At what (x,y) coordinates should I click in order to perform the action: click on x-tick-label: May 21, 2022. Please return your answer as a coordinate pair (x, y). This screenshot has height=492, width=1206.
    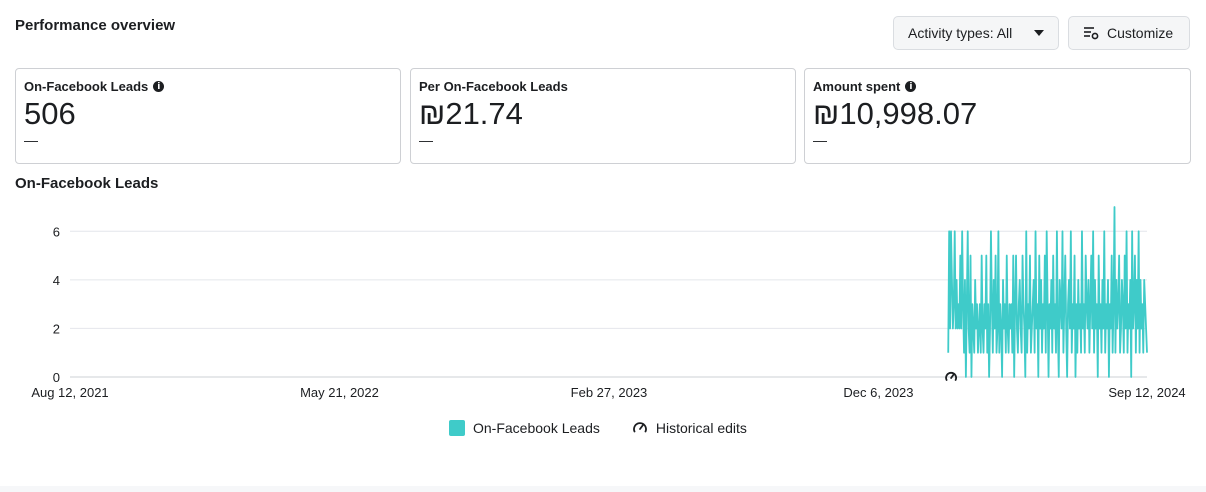
    Looking at the image, I should click on (339, 392).